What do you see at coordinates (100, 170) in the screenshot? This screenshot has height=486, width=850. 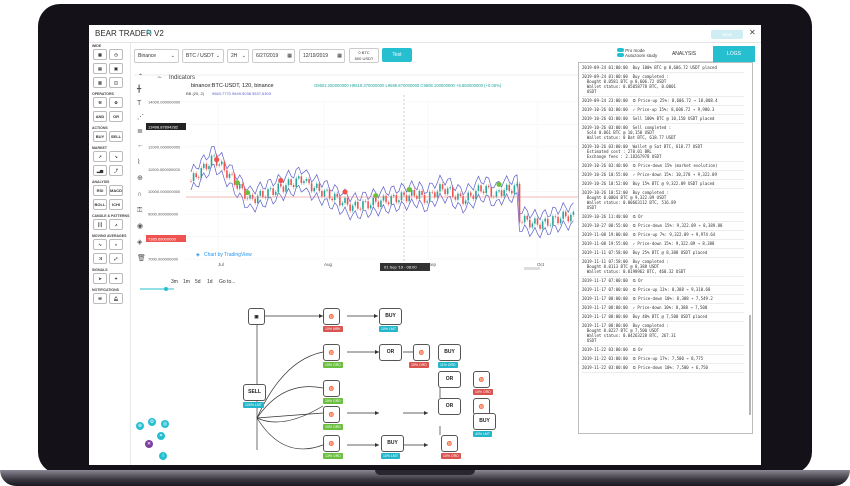 I see `volume-icon: ▂▅` at bounding box center [100, 170].